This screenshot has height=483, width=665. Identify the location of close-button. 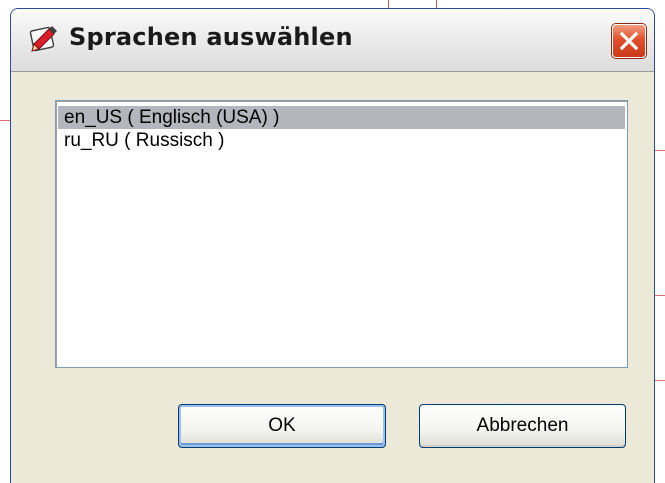
(629, 41).